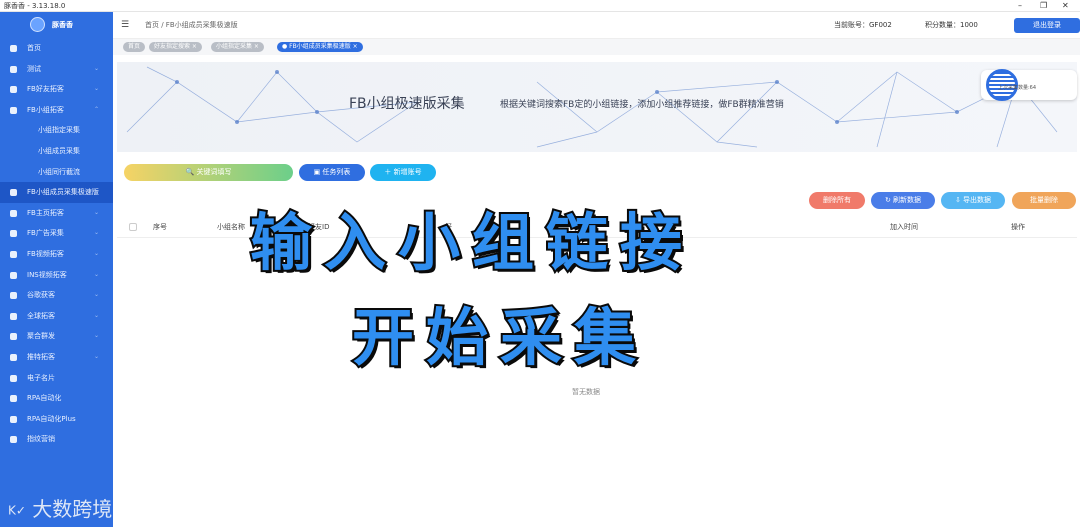  I want to click on breadcrumb: 首页 / FB小组成员采集极速版, so click(191, 25).